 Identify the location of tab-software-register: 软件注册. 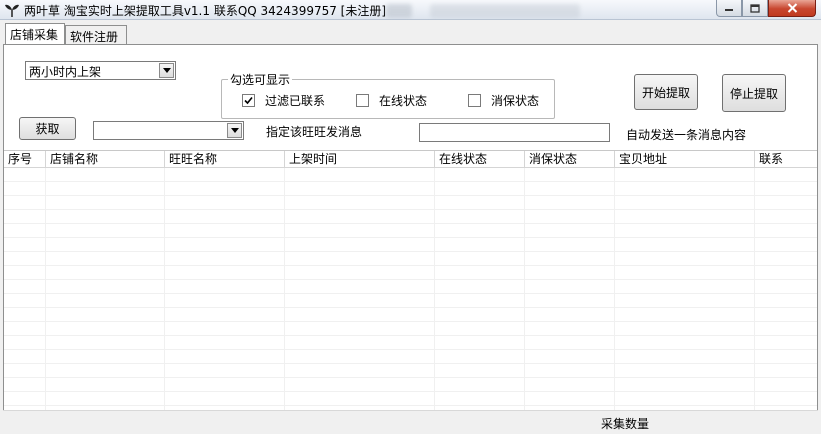
(96, 35).